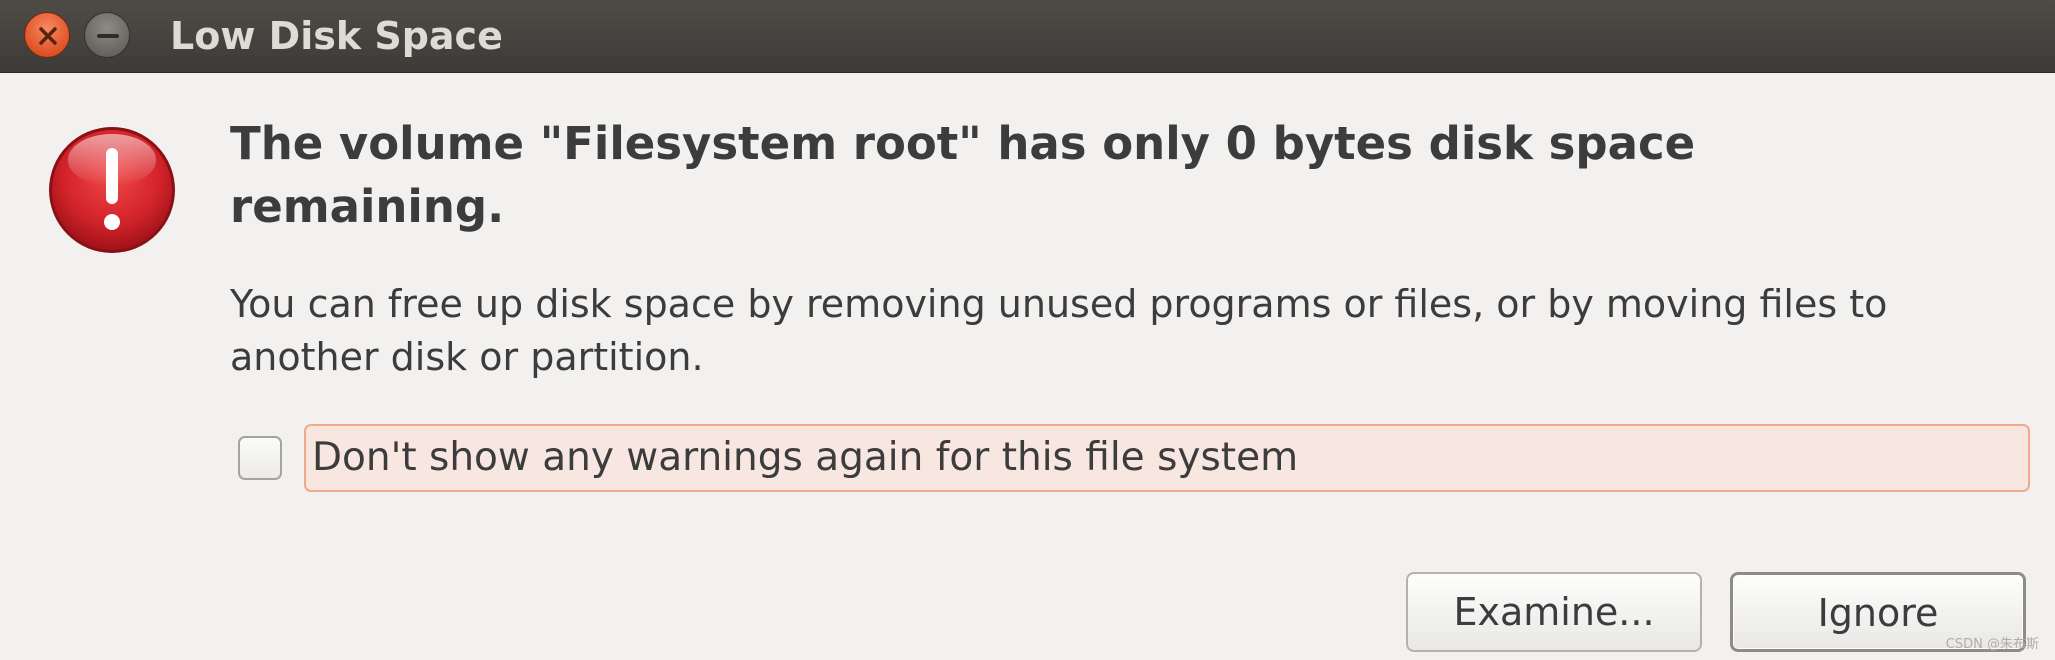  Describe the element at coordinates (1027, 36) in the screenshot. I see `title-bar: Low Disk Space` at that location.